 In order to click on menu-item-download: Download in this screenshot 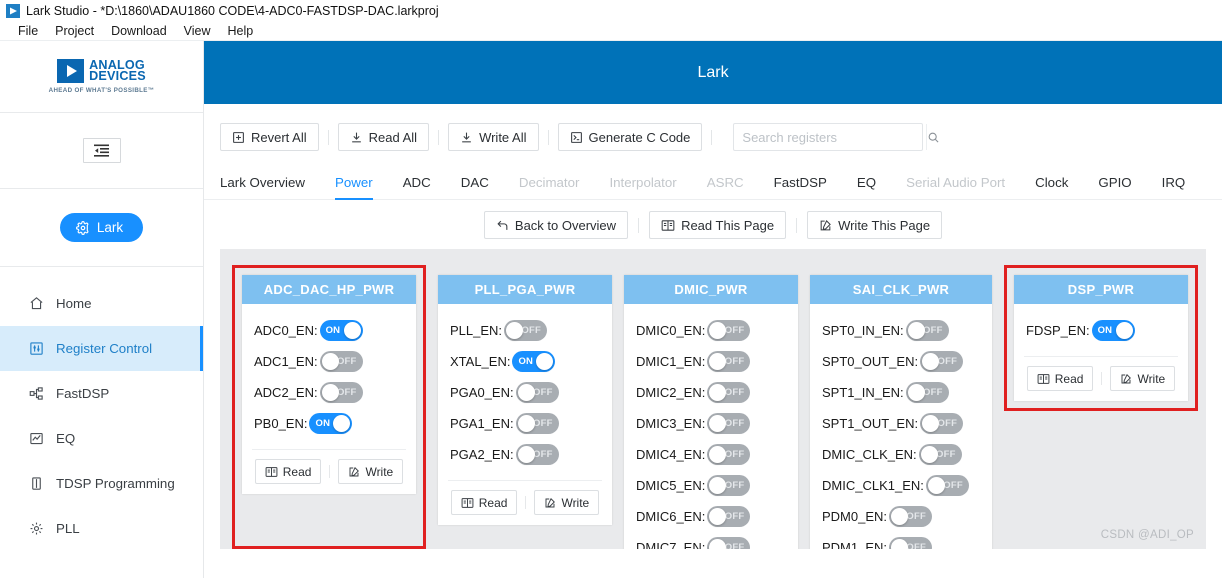, I will do `click(139, 31)`.